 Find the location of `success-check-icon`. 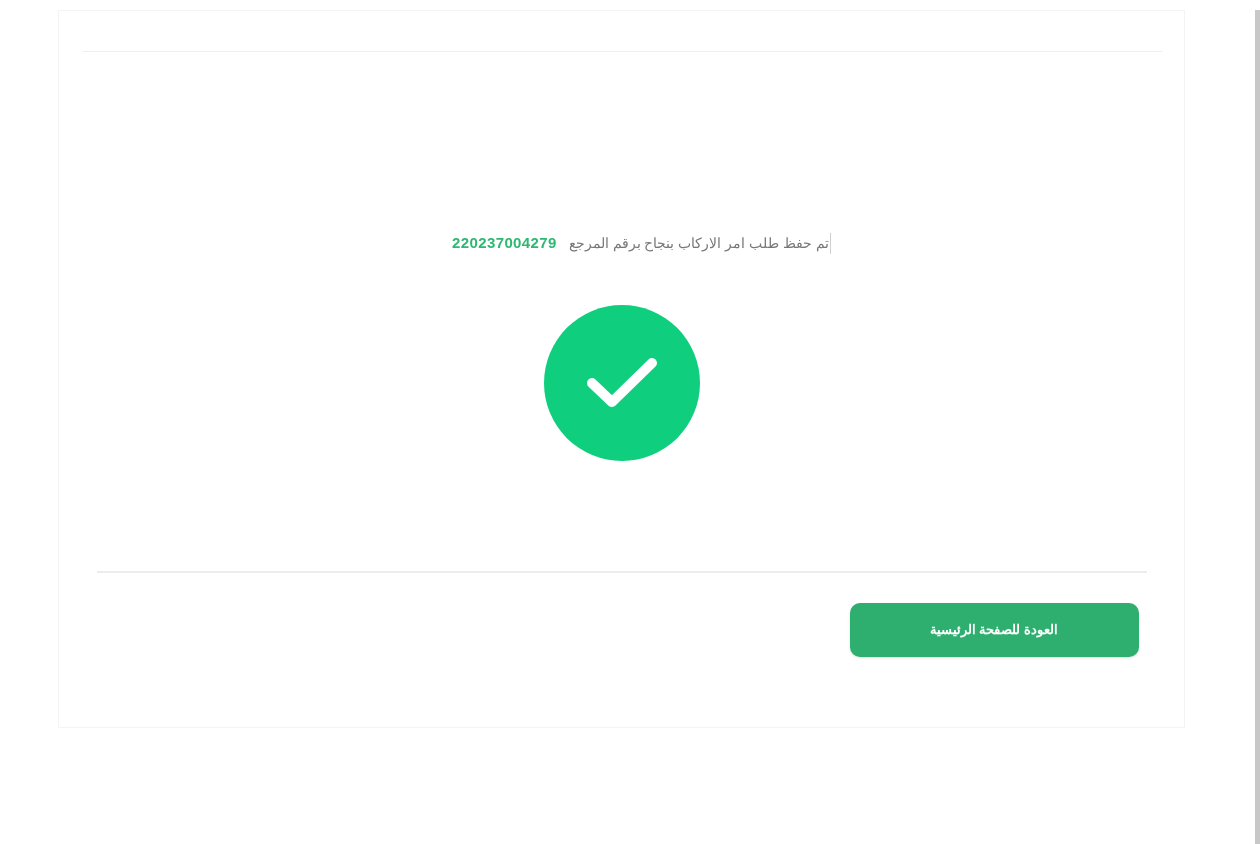

success-check-icon is located at coordinates (621, 382).